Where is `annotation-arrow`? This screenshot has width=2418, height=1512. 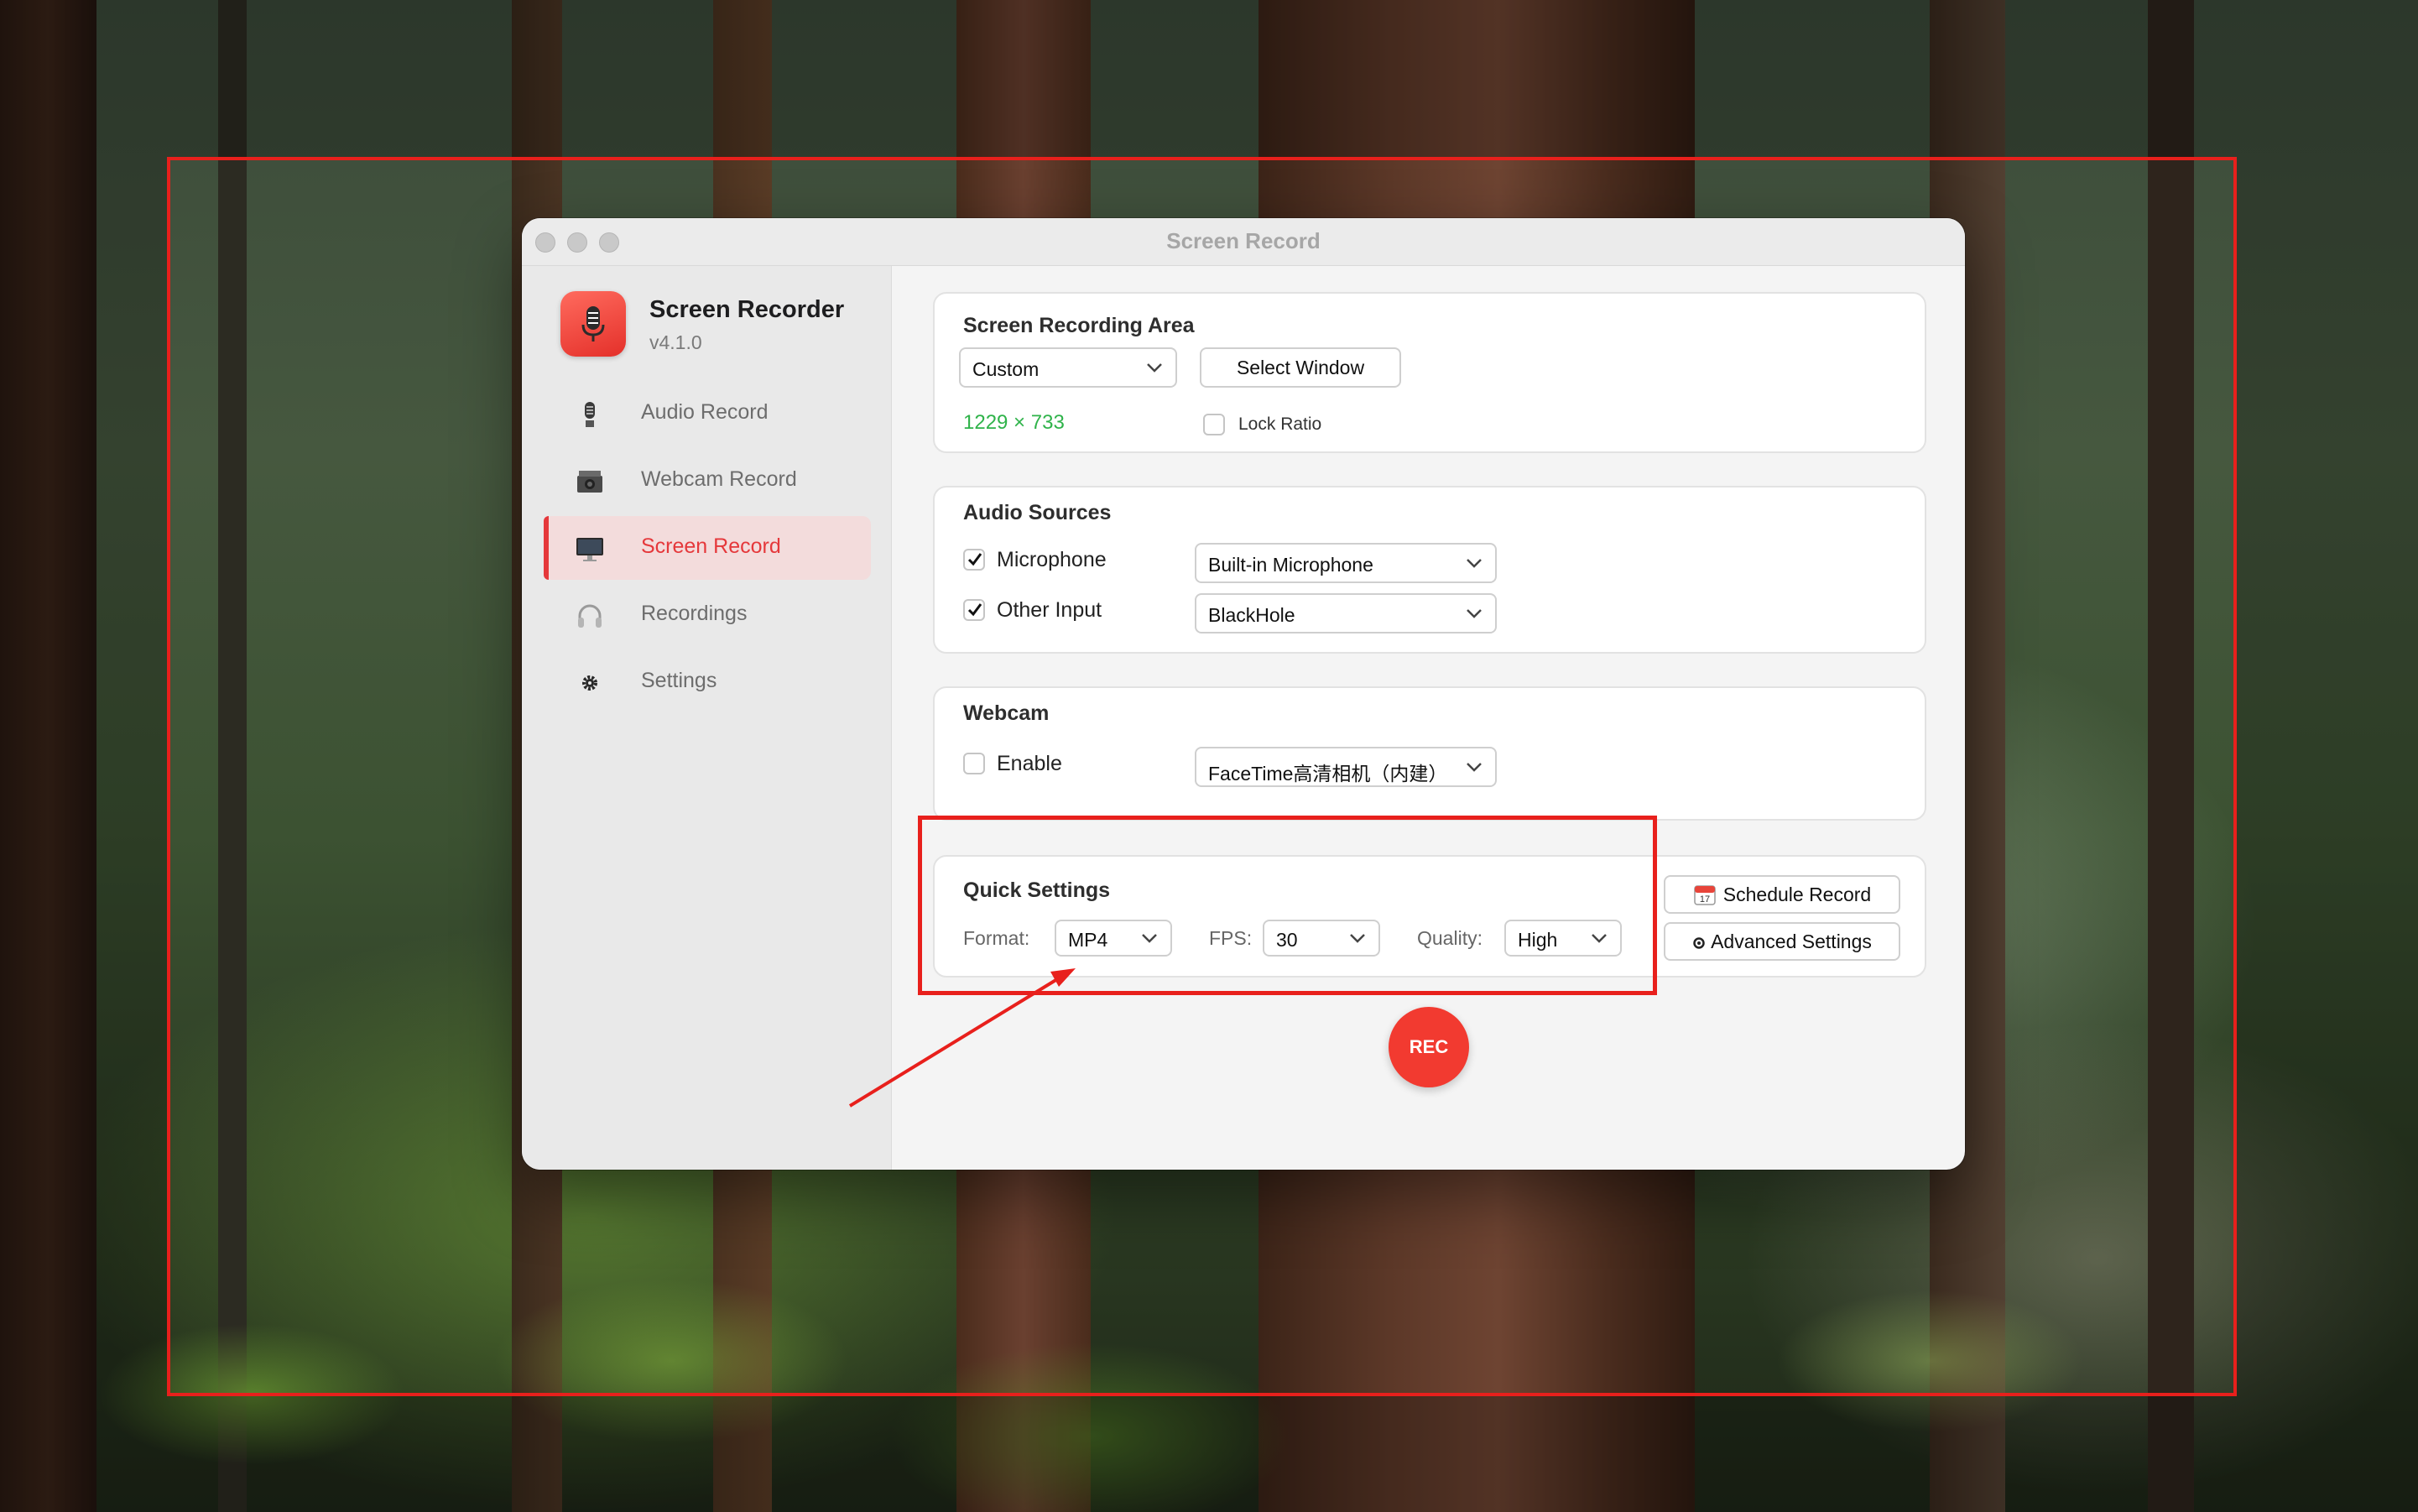 annotation-arrow is located at coordinates (962, 1038).